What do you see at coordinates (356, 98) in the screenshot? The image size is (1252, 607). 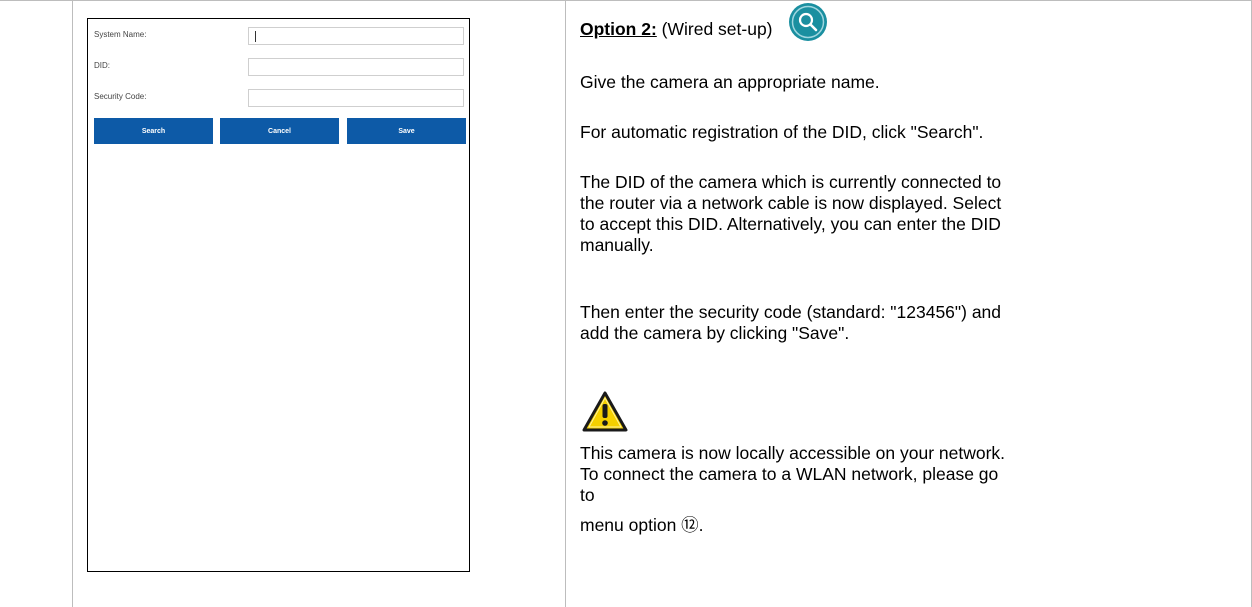 I see `security-code-input` at bounding box center [356, 98].